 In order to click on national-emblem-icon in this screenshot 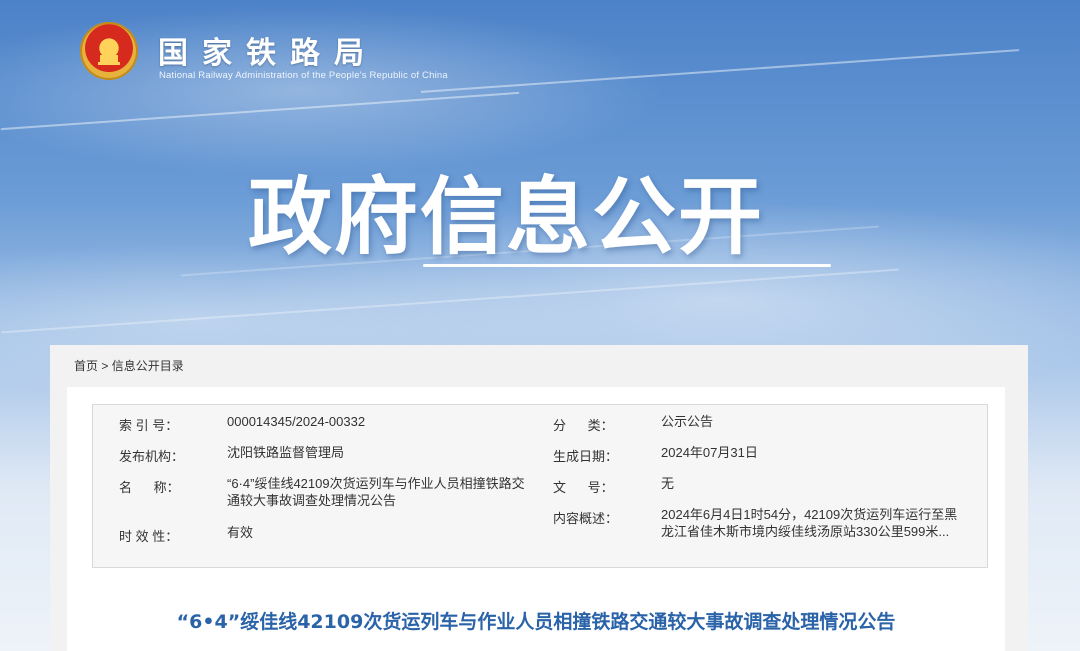, I will do `click(109, 51)`.